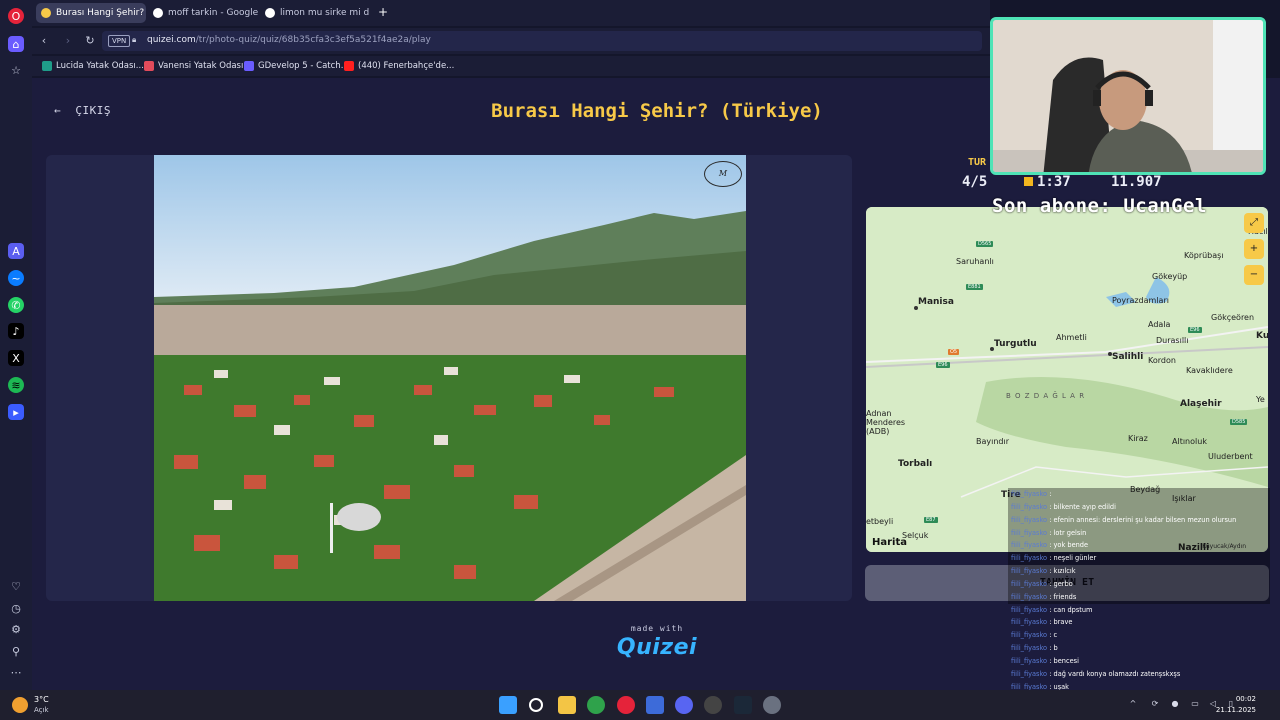 This screenshot has width=1280, height=720. I want to click on city-label: Kavaklıdere, so click(1209, 370).